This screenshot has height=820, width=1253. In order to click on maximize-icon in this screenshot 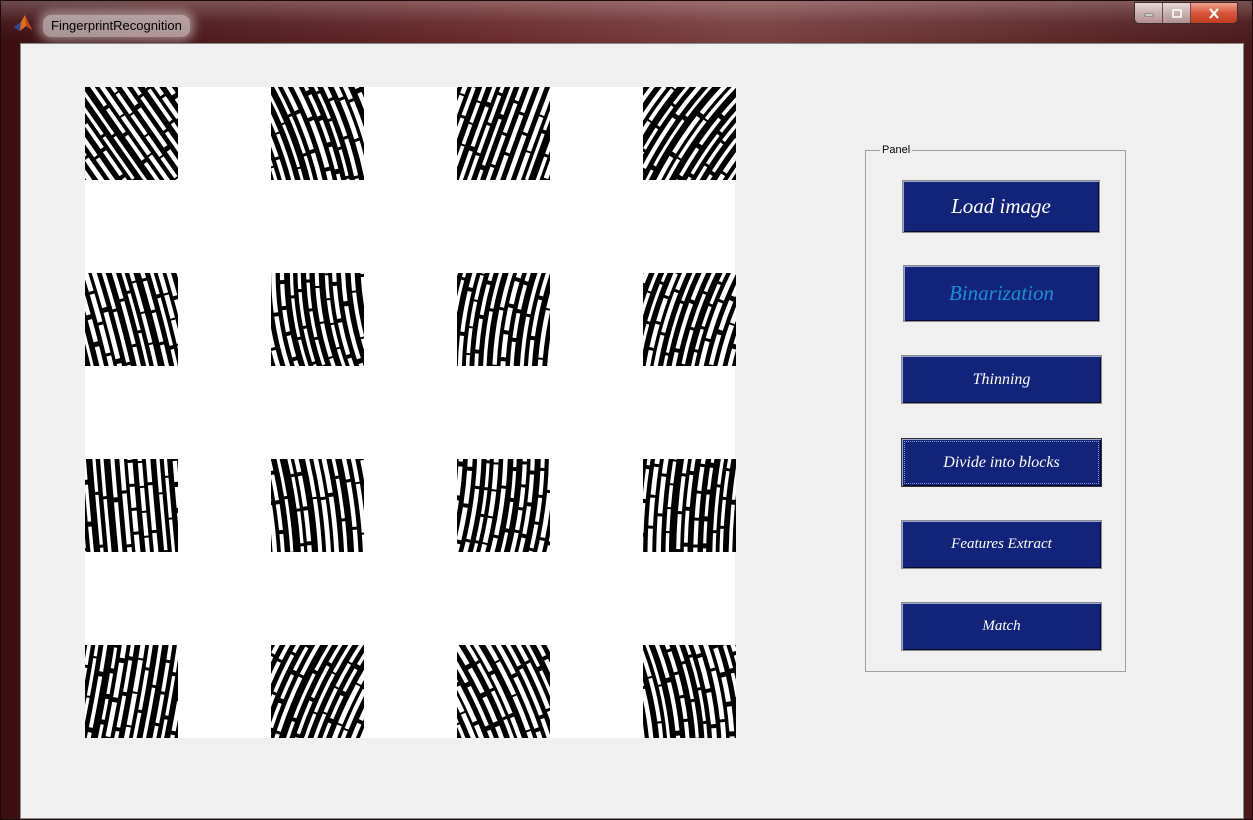, I will do `click(1176, 13)`.